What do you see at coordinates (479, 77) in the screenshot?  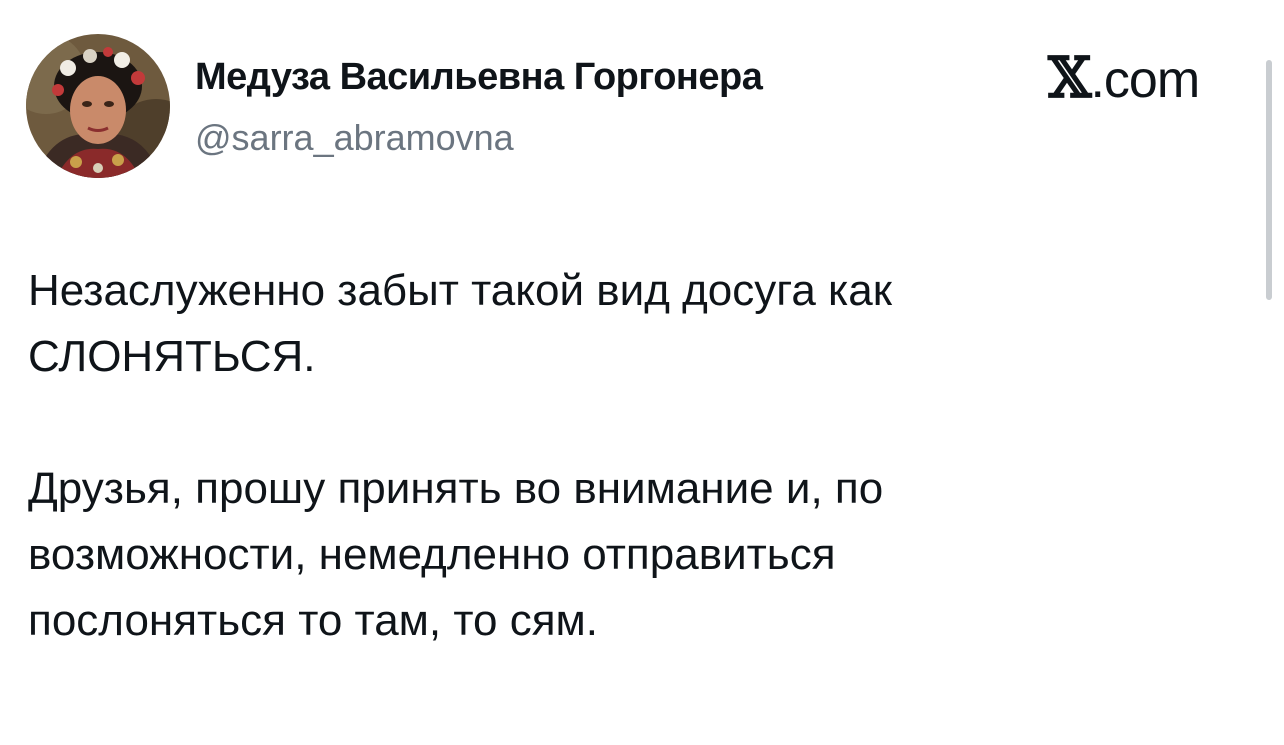 I see `author-display-name: Медуза Васильевна Горгонера` at bounding box center [479, 77].